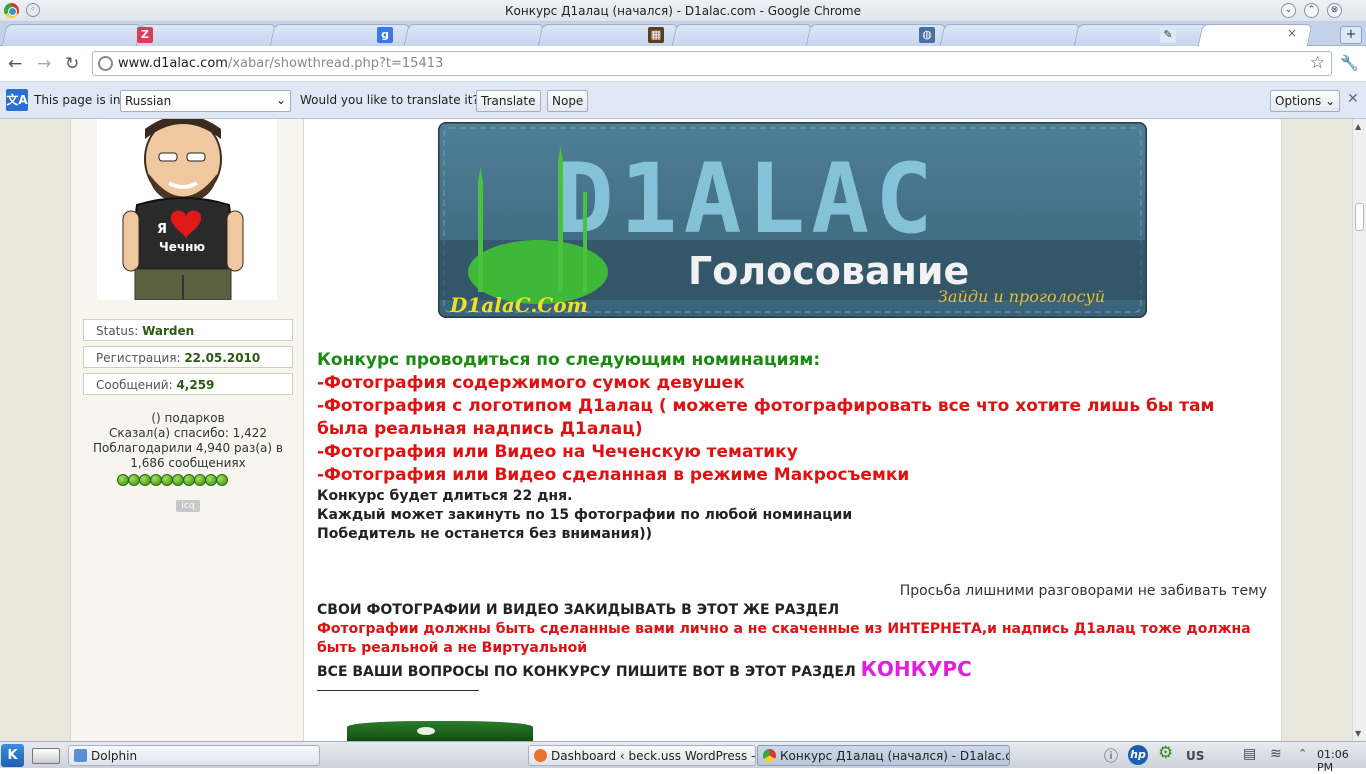  What do you see at coordinates (280, 100) in the screenshot?
I see `chevron-down-icon: ⌄` at bounding box center [280, 100].